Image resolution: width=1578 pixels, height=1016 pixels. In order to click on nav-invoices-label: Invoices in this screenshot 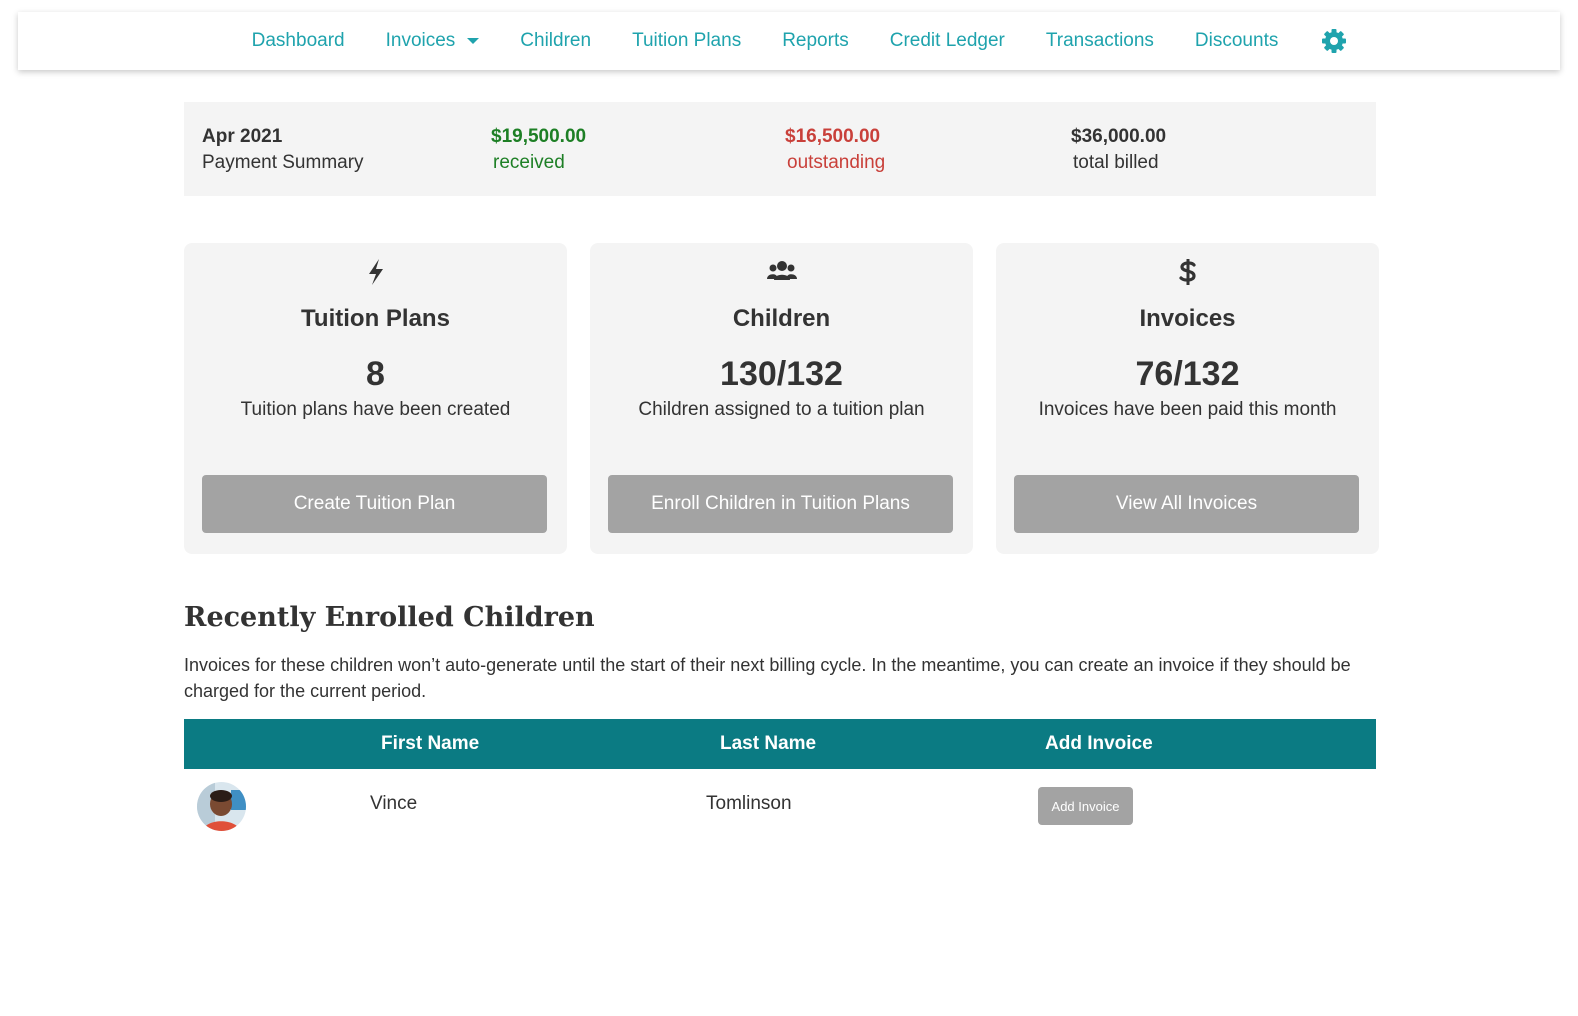, I will do `click(420, 40)`.